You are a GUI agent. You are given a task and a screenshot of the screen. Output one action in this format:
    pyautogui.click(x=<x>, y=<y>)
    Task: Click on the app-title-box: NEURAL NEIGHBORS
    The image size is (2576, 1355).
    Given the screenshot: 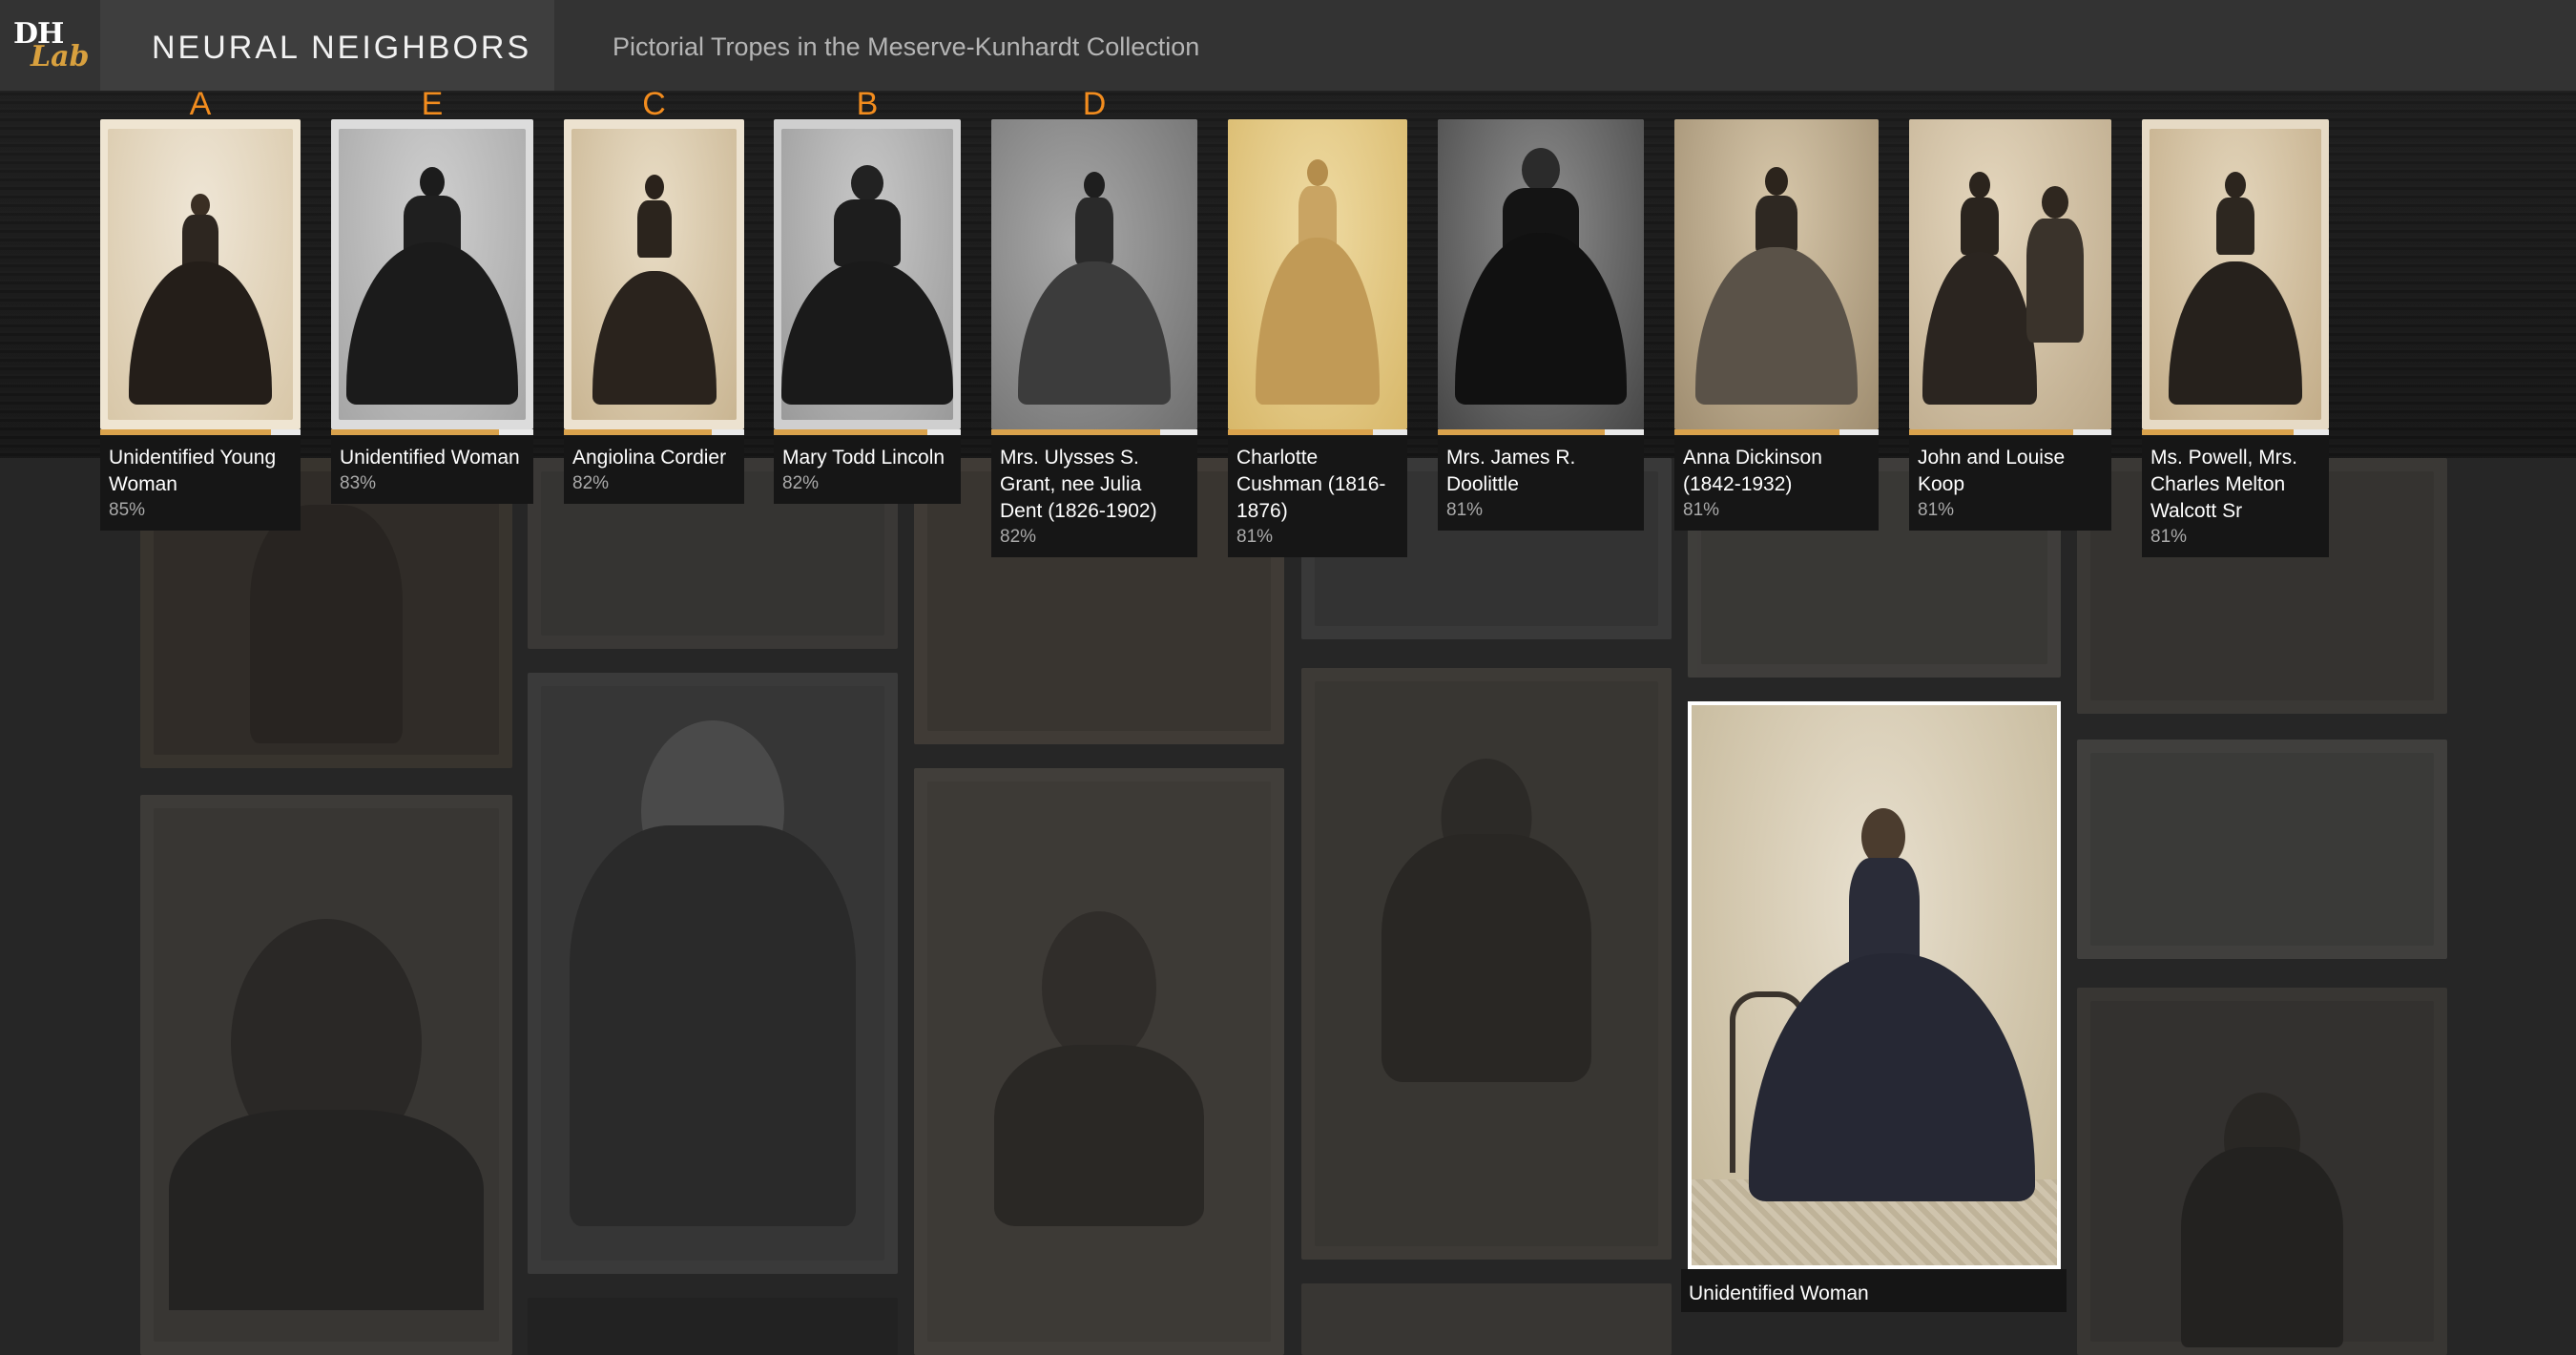 What is the action you would take?
    pyautogui.click(x=327, y=45)
    